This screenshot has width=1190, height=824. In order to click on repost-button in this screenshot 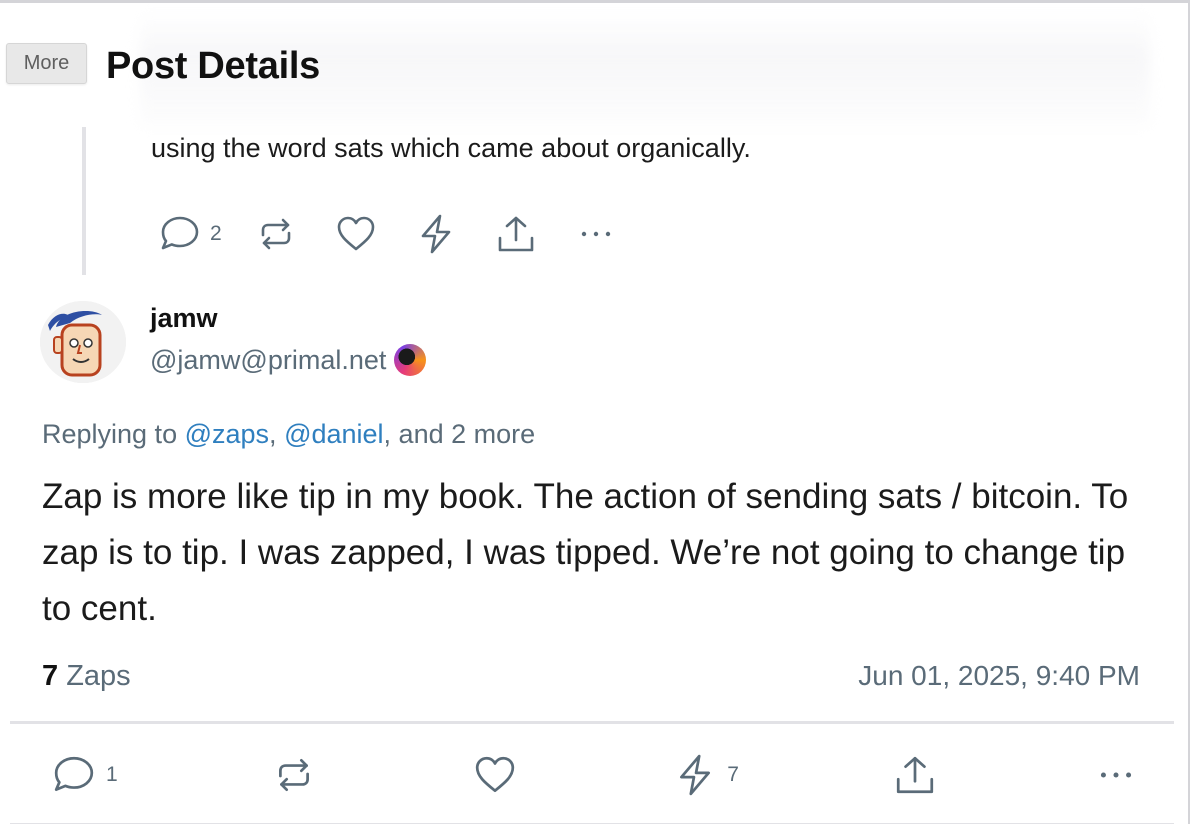, I will do `click(294, 775)`.